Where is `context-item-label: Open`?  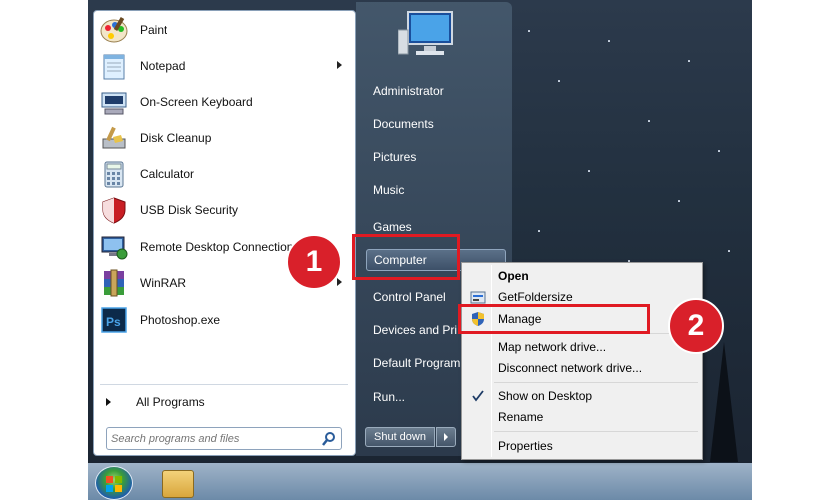
context-item-label: Open is located at coordinates (513, 276).